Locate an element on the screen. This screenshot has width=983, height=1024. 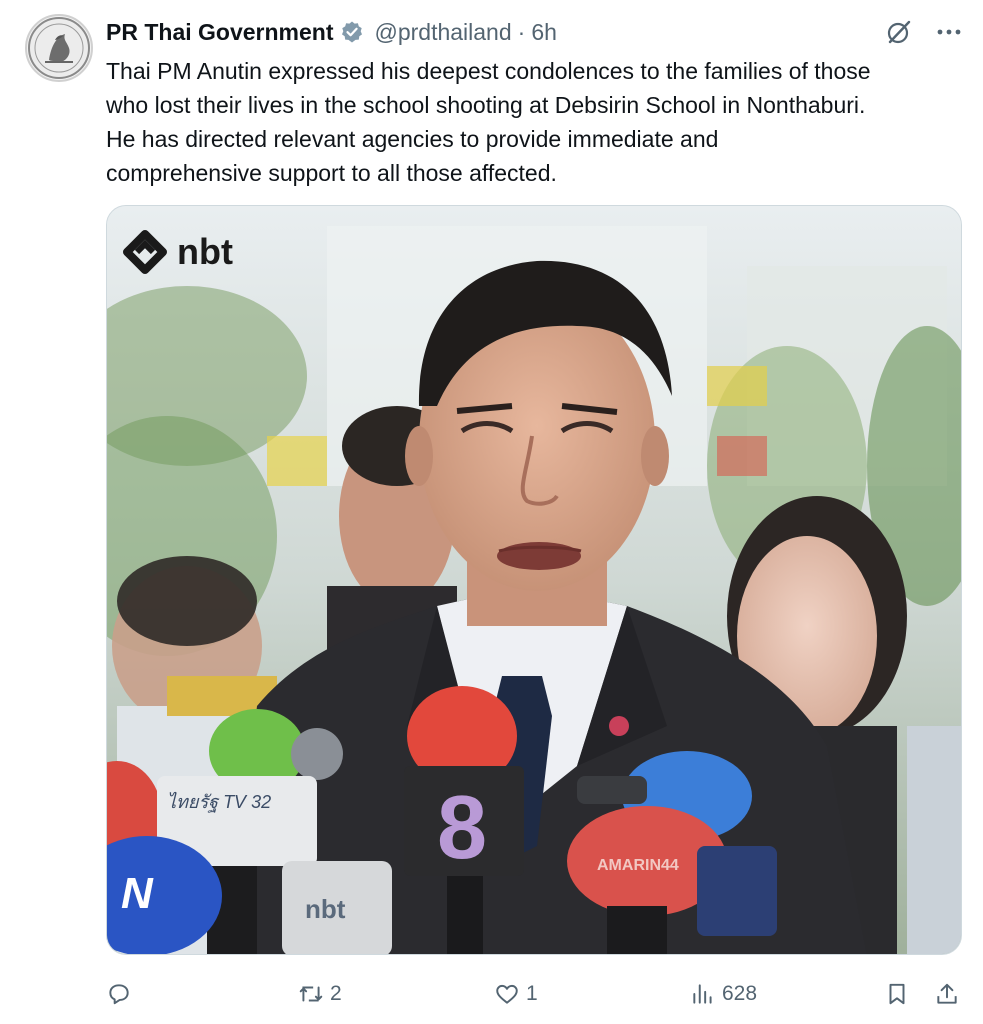
share-button is located at coordinates (947, 994).